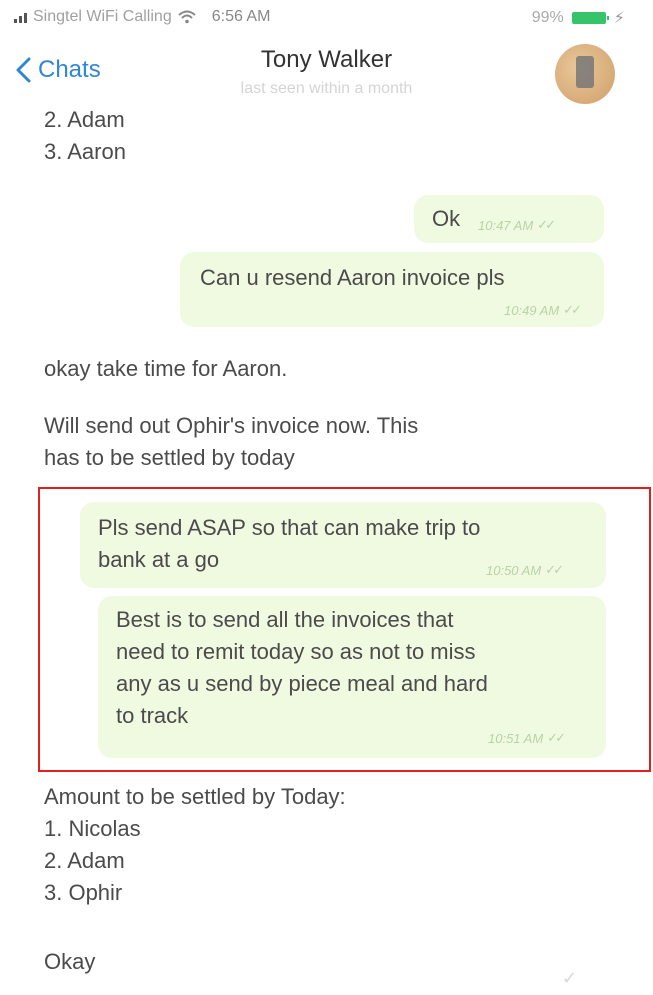 This screenshot has width=653, height=995. I want to click on wifi-icon, so click(187, 17).